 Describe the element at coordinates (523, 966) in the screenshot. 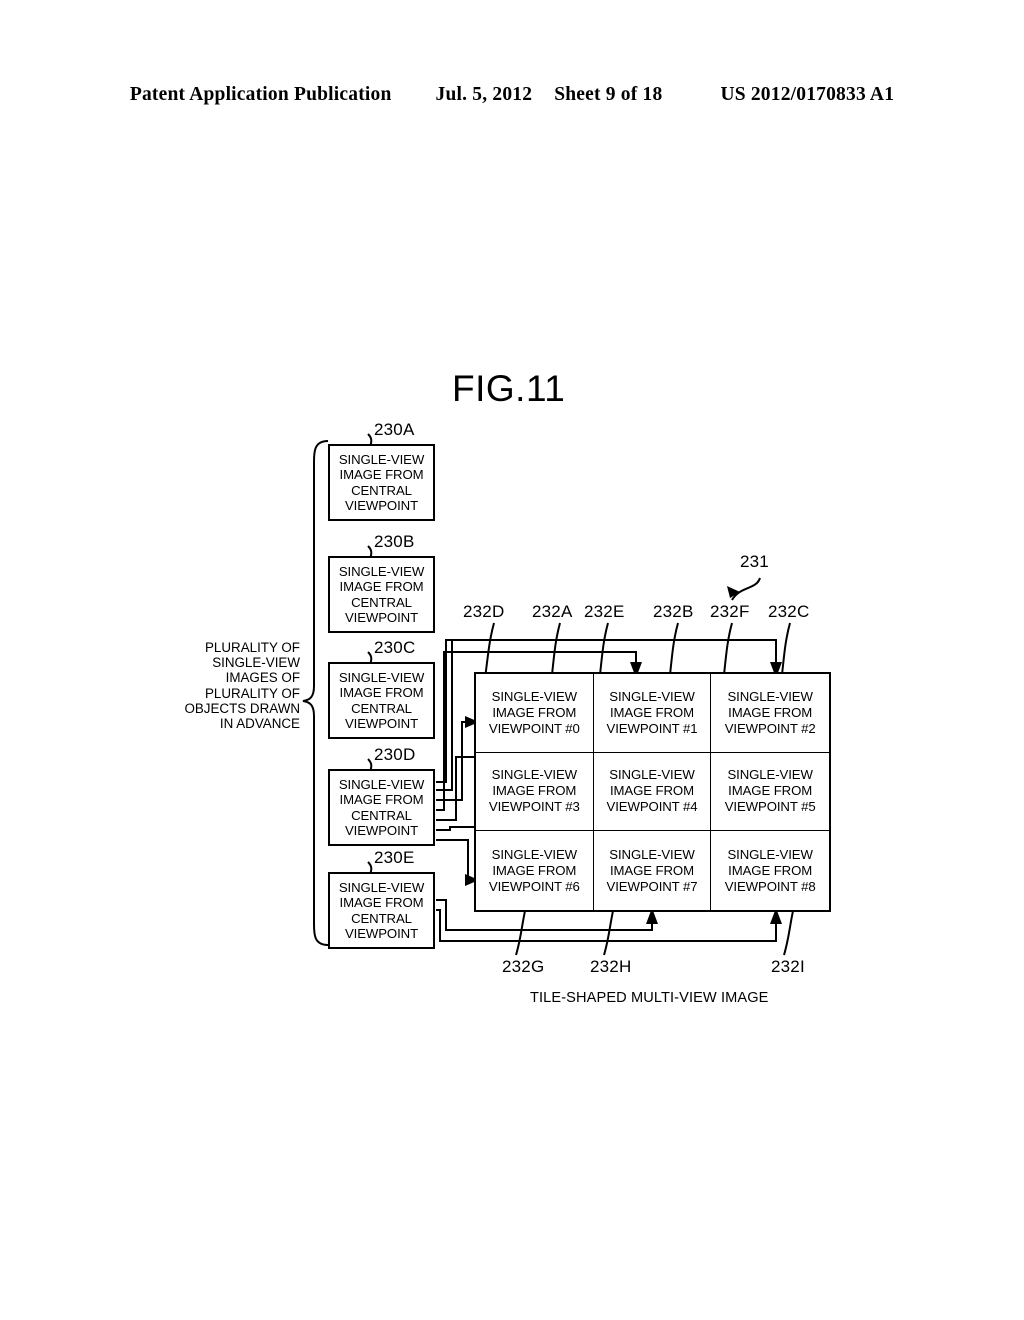

I see `refnum-232G: 232G` at that location.